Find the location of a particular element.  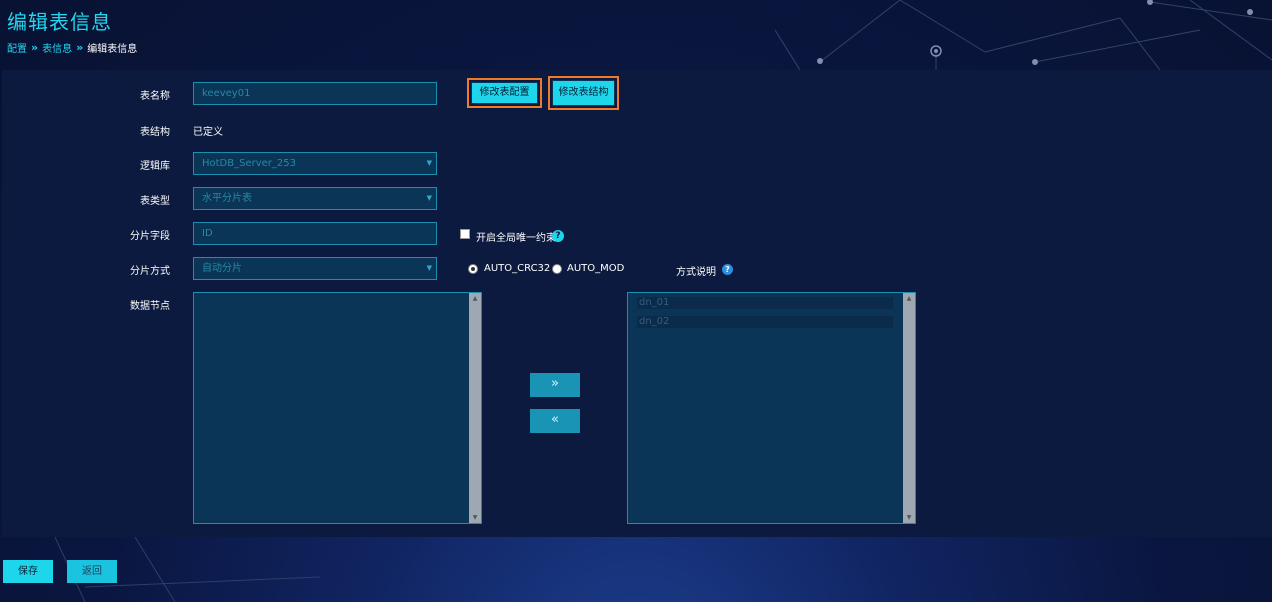

page-title: 编辑表信息 is located at coordinates (59, 22).